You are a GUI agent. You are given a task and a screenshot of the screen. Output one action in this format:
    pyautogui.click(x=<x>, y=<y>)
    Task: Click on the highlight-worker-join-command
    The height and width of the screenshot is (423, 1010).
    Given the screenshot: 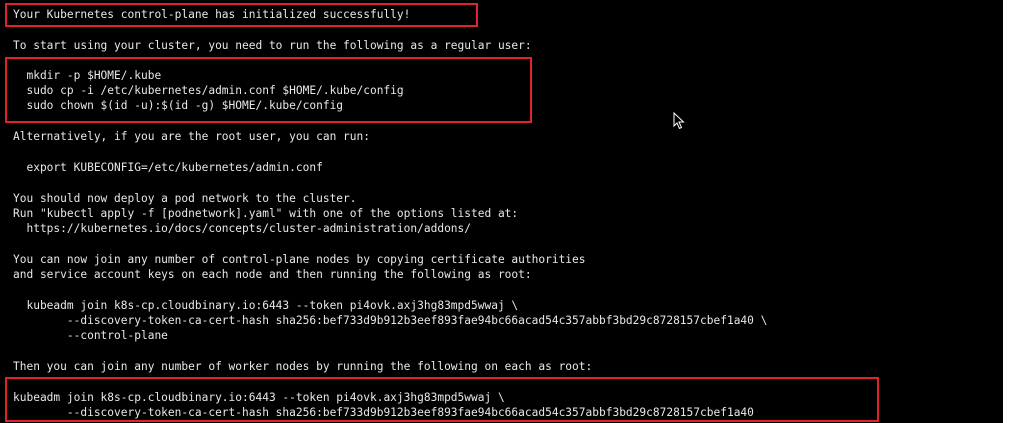 What is the action you would take?
    pyautogui.click(x=442, y=399)
    